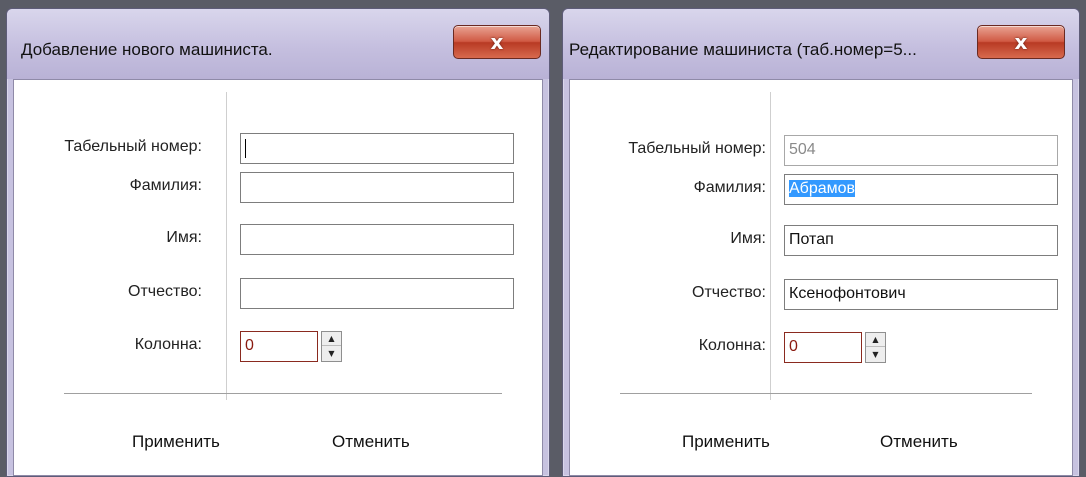  What do you see at coordinates (921, 240) in the screenshot?
I see `name-input: Потап` at bounding box center [921, 240].